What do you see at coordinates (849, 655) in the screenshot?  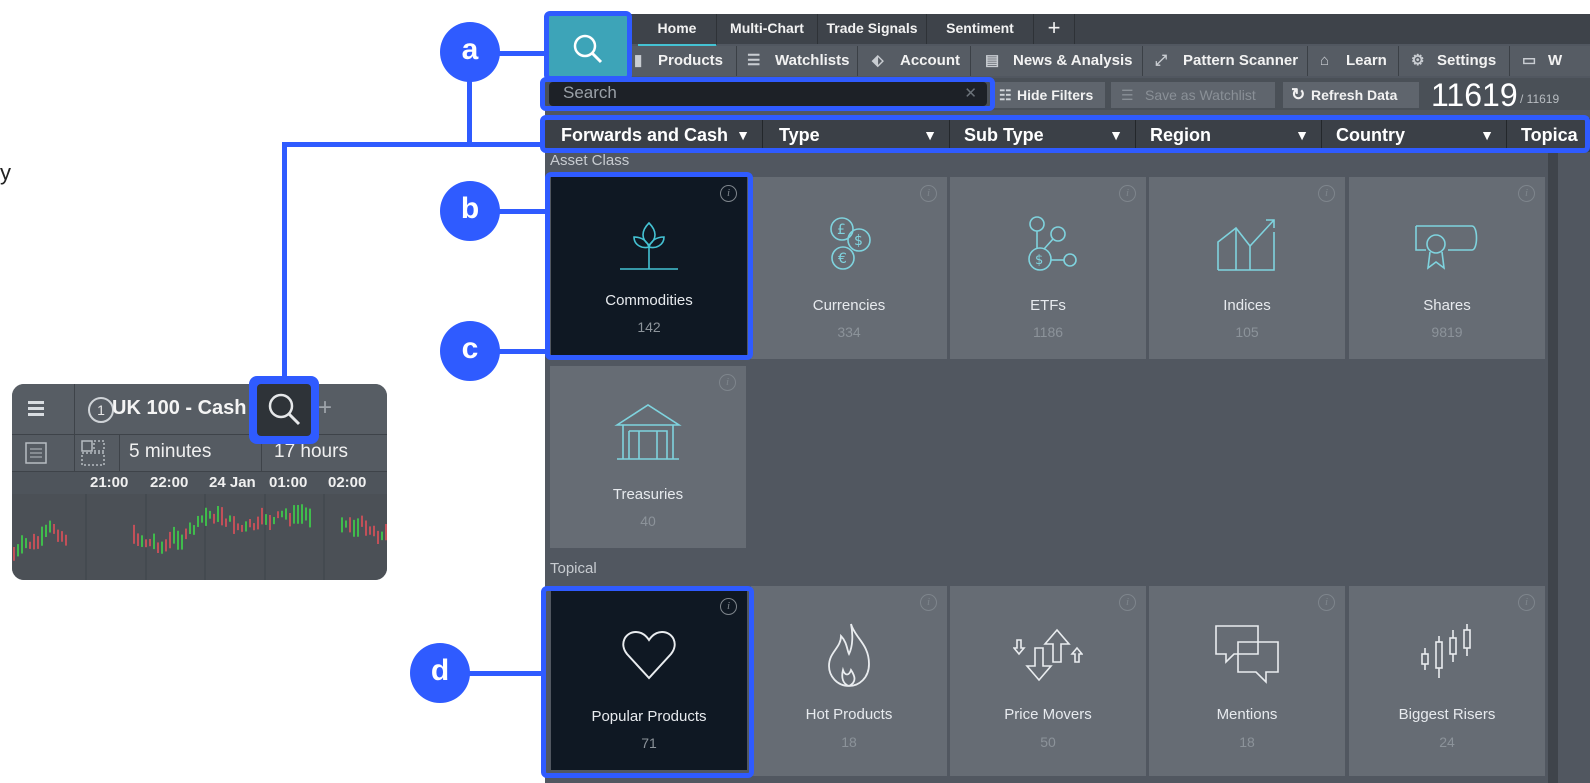 I see `flame-icon` at bounding box center [849, 655].